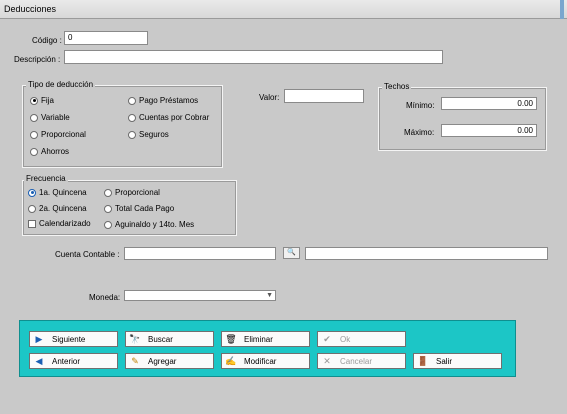 The height and width of the screenshot is (414, 567). Describe the element at coordinates (169, 361) in the screenshot. I see `agregar-button: ✎ Agregar` at that location.